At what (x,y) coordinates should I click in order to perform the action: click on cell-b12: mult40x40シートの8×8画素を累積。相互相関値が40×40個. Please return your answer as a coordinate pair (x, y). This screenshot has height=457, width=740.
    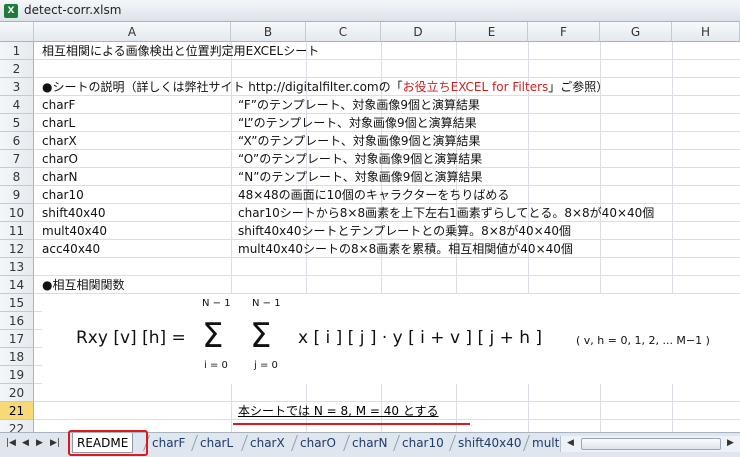
    Looking at the image, I should click on (405, 249).